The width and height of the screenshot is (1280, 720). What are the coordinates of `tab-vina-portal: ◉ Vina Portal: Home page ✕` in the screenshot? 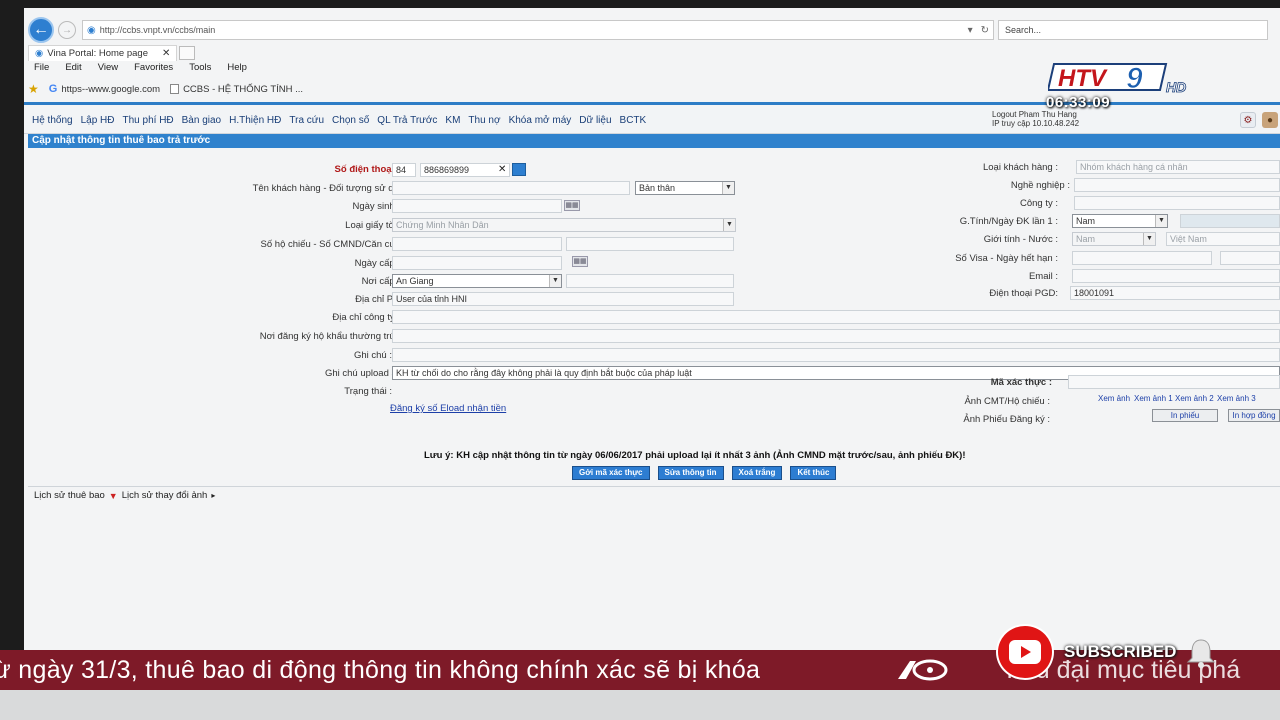 It's located at (103, 53).